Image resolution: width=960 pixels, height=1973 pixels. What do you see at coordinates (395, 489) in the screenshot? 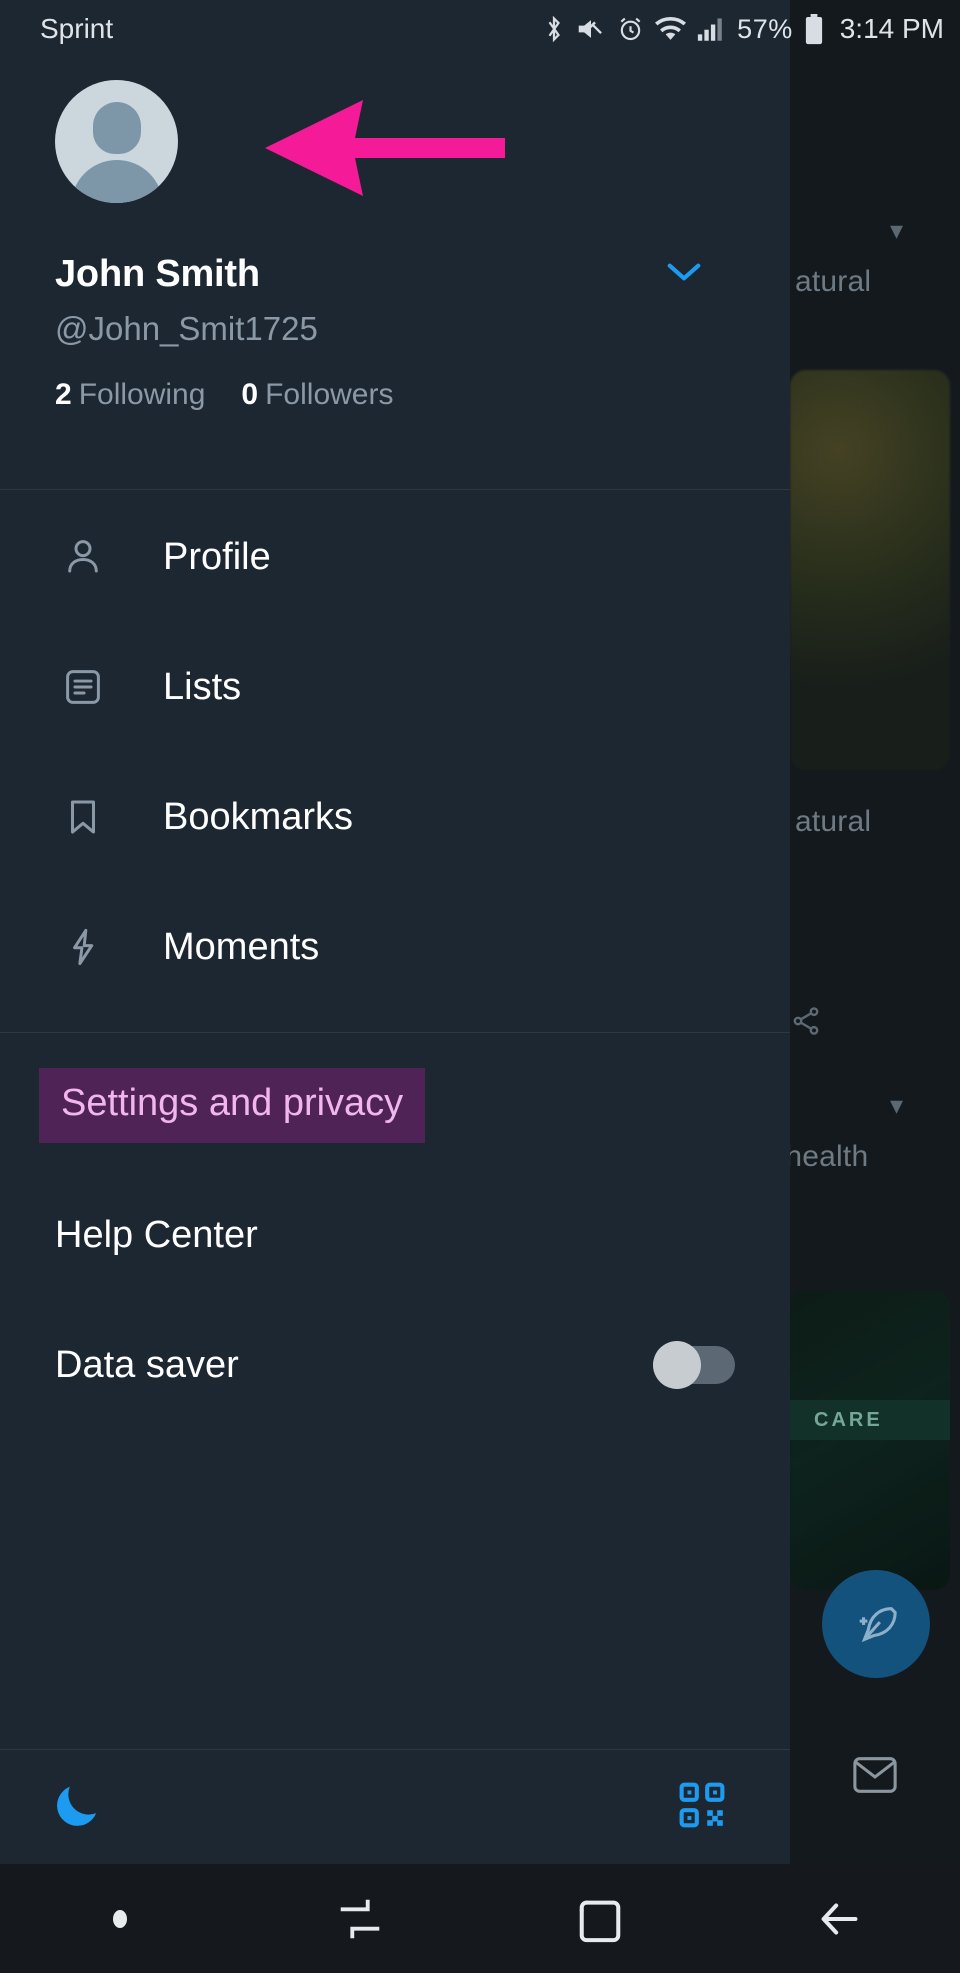
I see `divider-top` at bounding box center [395, 489].